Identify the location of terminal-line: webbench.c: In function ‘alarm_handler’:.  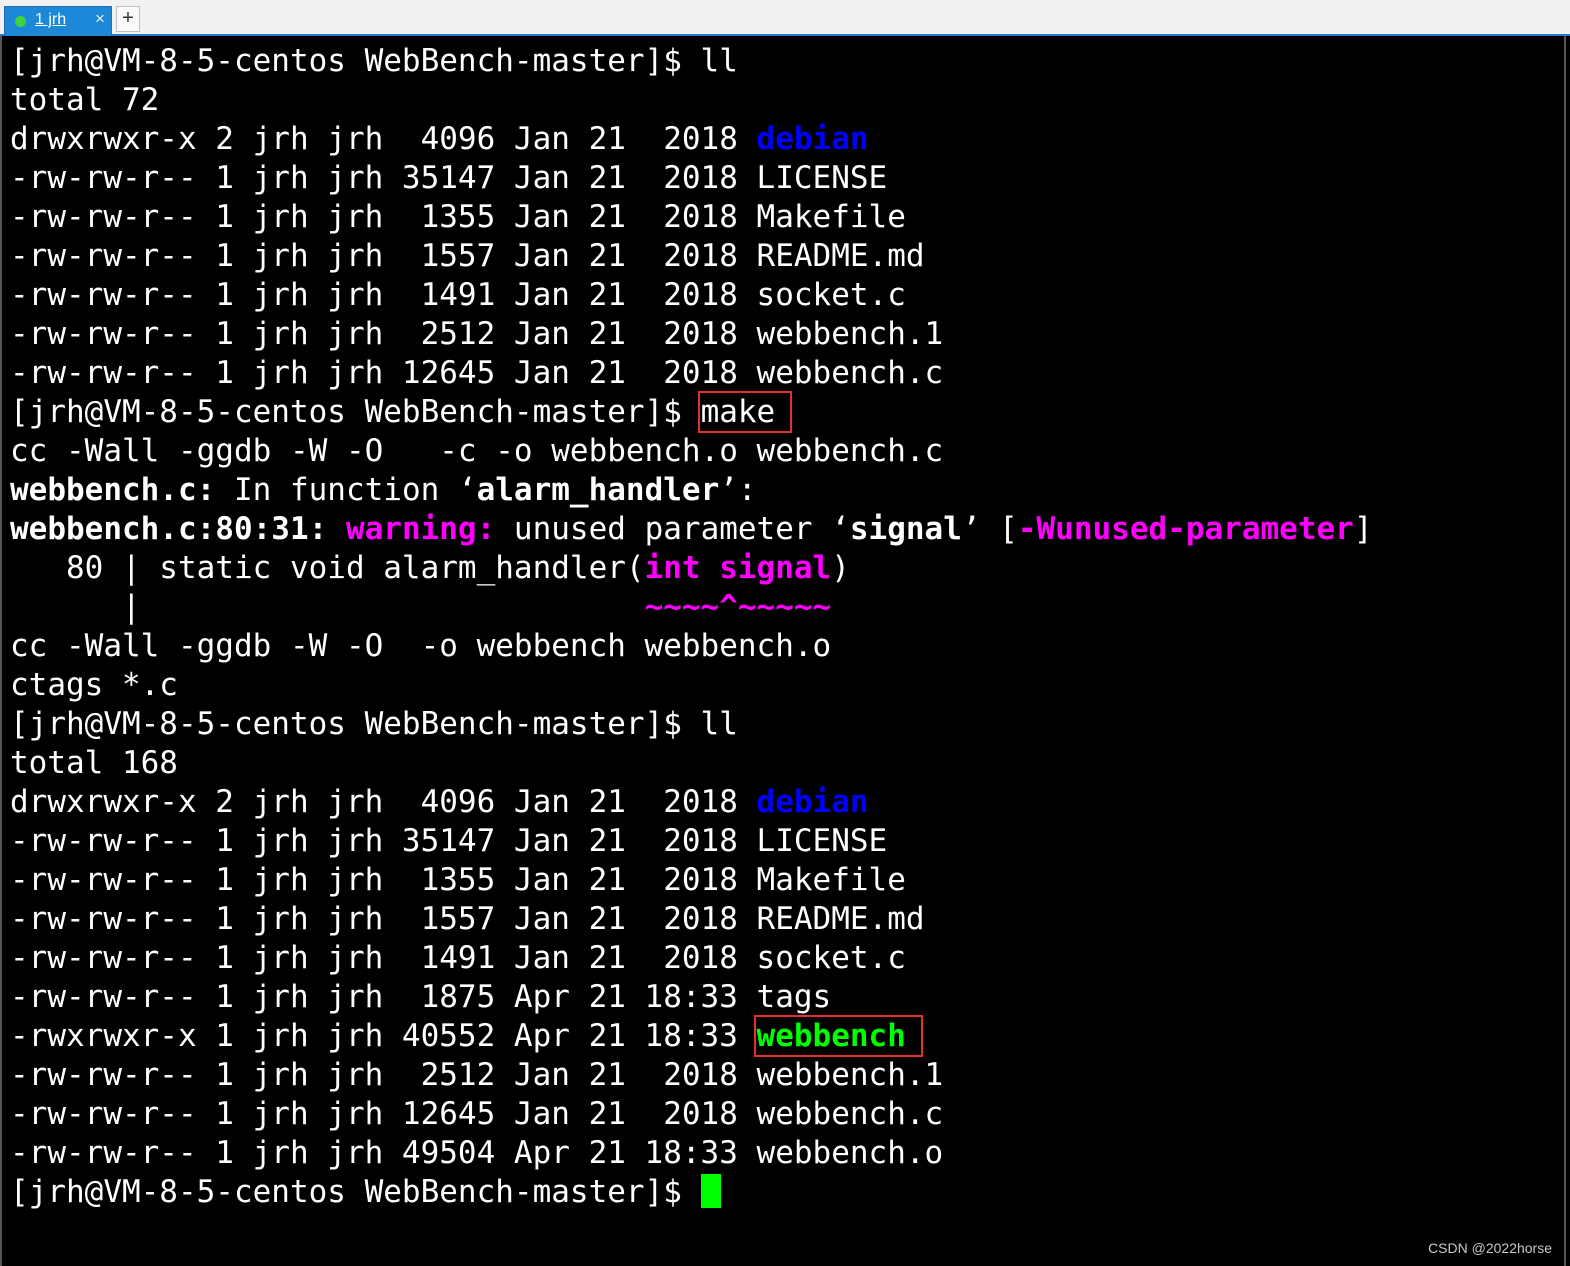
(691, 490).